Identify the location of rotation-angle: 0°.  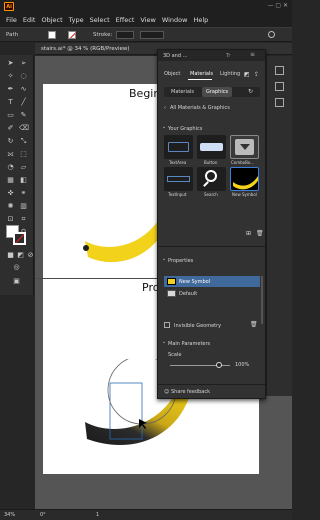
(43, 515).